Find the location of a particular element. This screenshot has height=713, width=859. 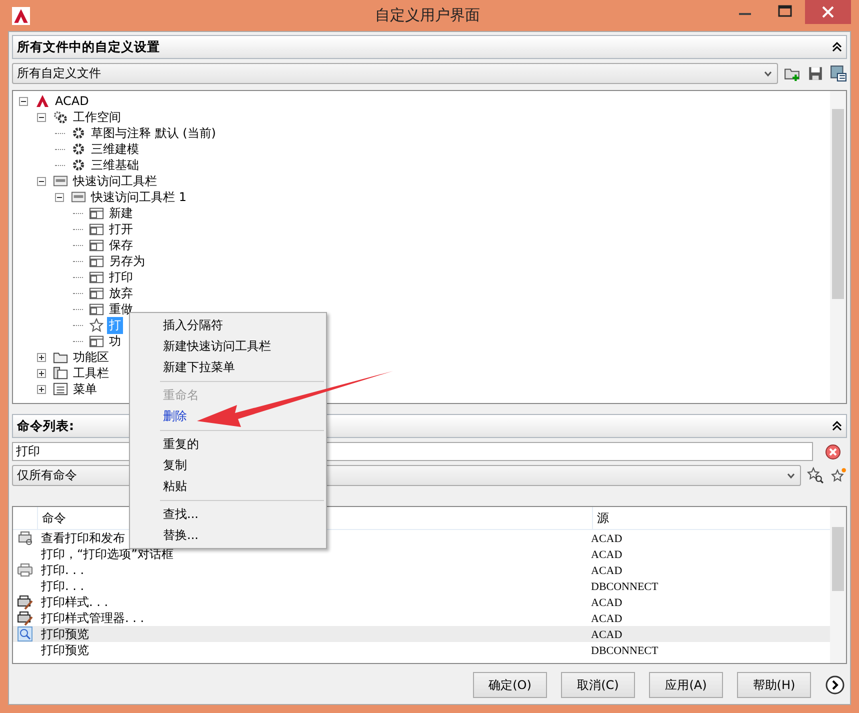

clear-icon is located at coordinates (833, 452).